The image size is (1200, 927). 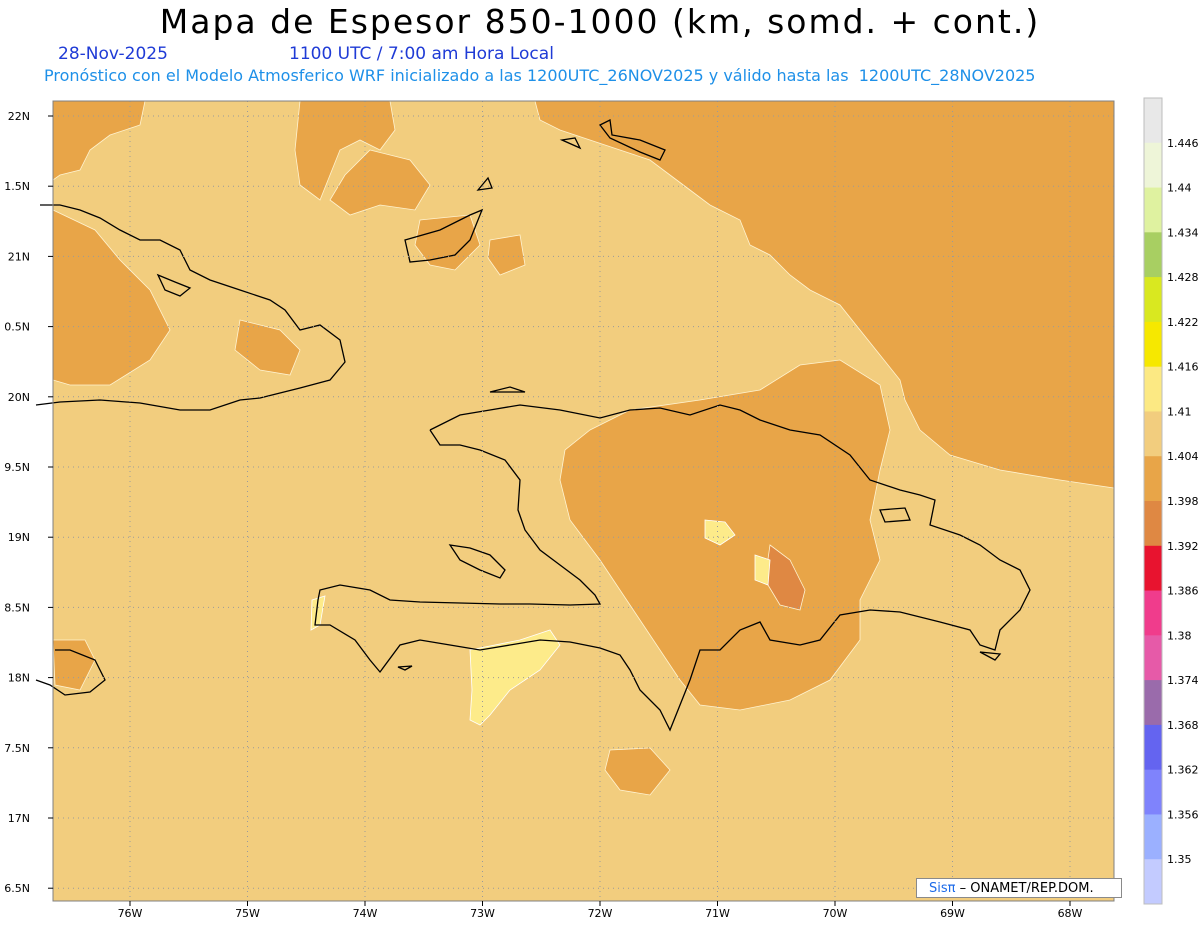 I want to click on lon-label: 73W, so click(x=482, y=913).